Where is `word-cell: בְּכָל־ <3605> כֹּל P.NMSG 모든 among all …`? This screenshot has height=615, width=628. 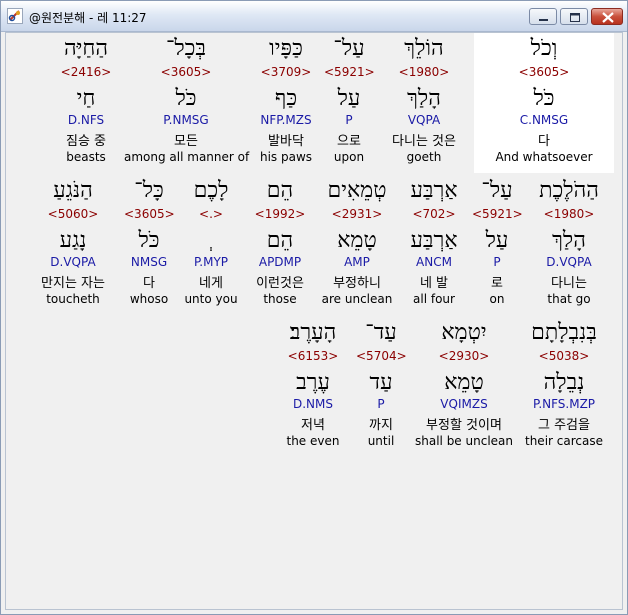
word-cell: בְּכָל־ <3605> כֹּל P.NMSG 모든 among all … is located at coordinates (187, 103).